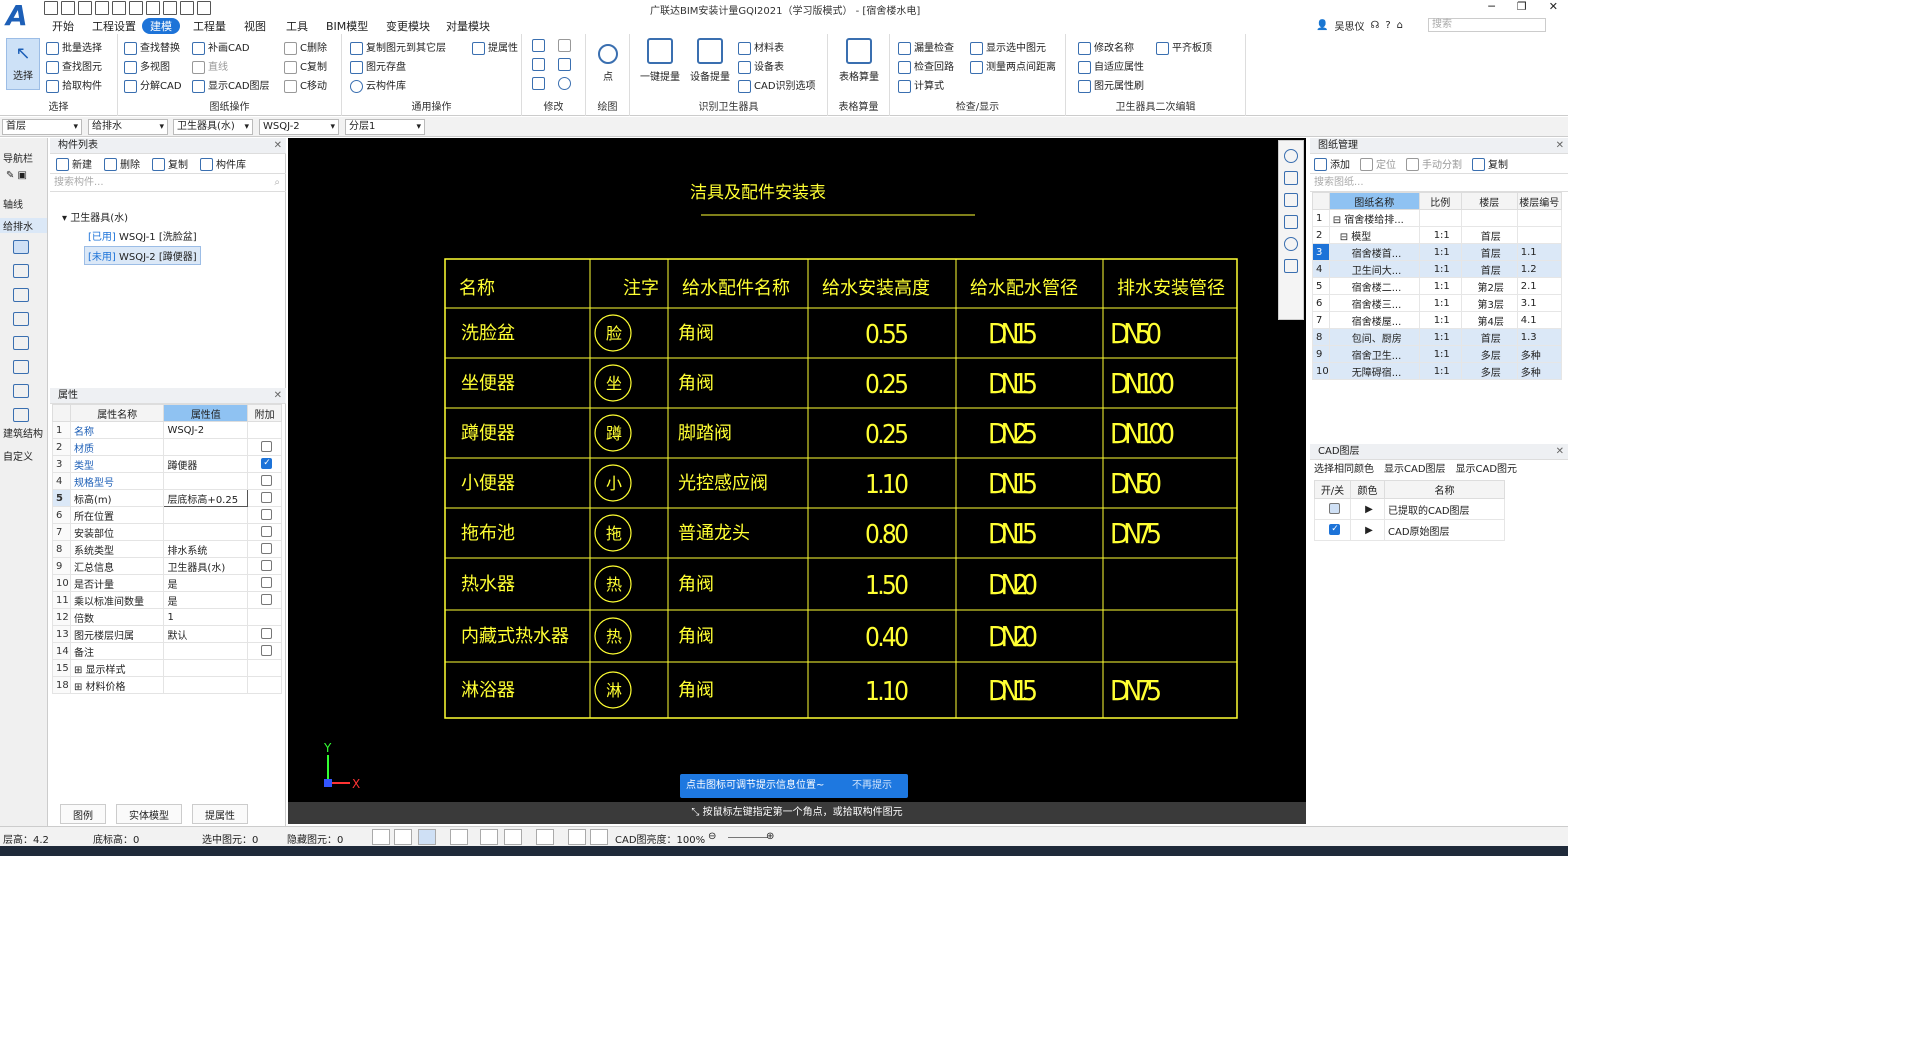 This screenshot has width=1920, height=1048. What do you see at coordinates (167, 617) in the screenshot?
I see `property-row: 12 倍数 1` at bounding box center [167, 617].